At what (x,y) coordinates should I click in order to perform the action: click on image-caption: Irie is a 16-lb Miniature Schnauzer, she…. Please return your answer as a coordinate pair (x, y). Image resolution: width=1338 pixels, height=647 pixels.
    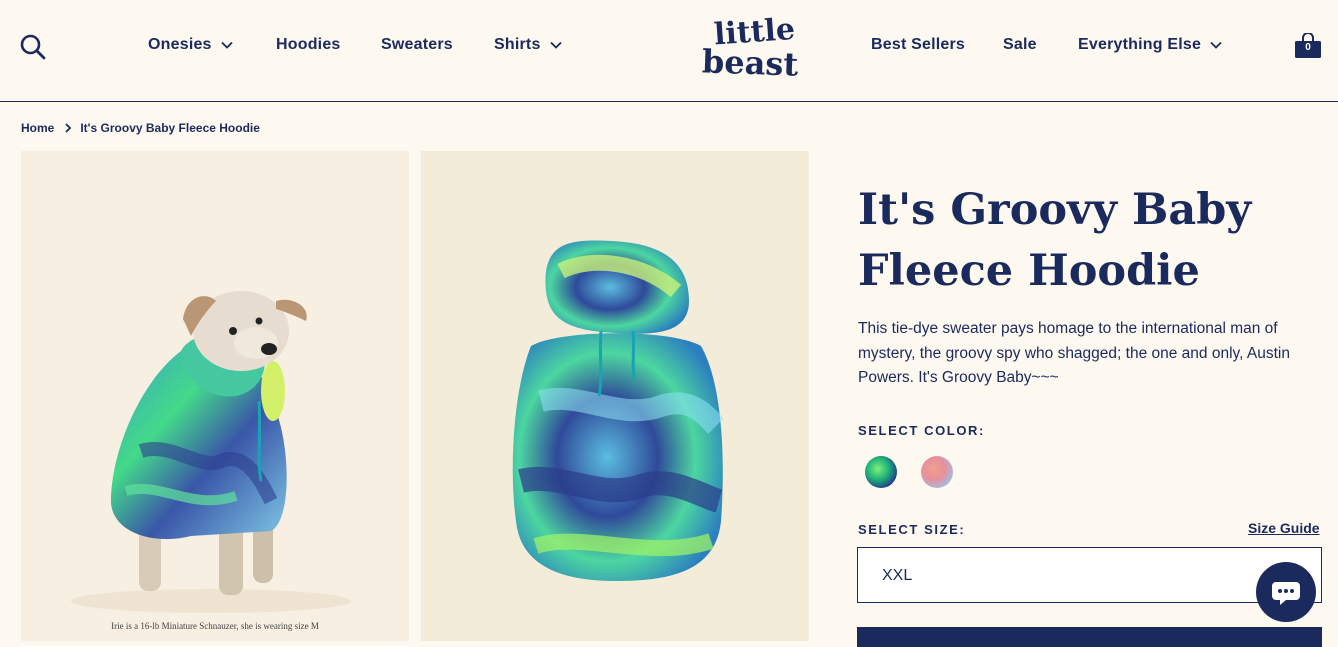
    Looking at the image, I should click on (215, 626).